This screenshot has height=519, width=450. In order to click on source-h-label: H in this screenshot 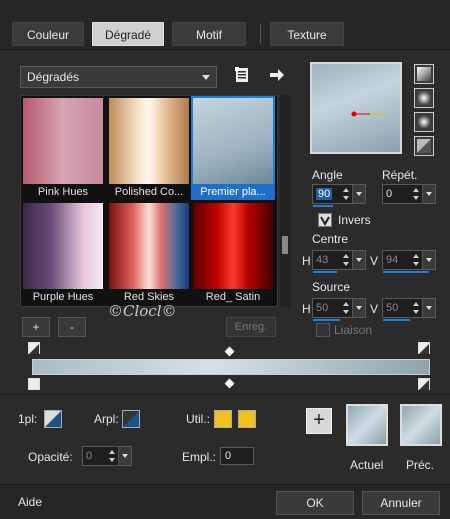, I will do `click(306, 309)`.